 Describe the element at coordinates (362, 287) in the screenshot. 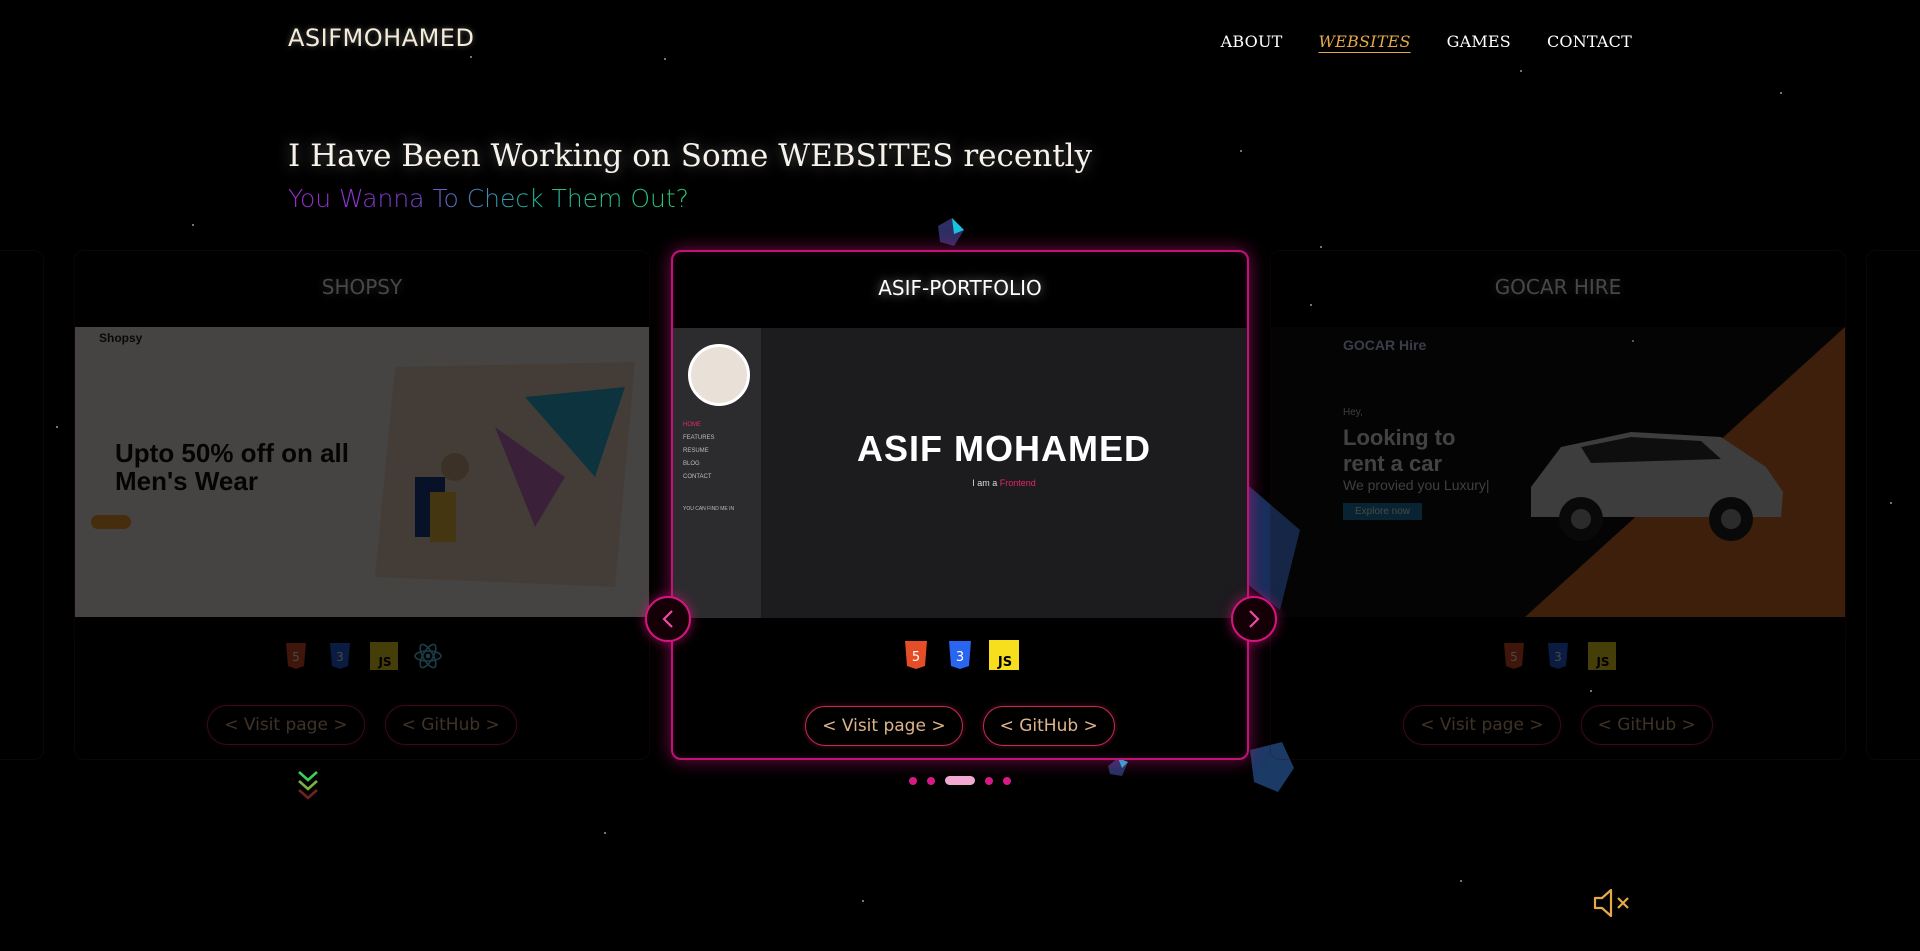

I see `project-title: SHOPSY` at that location.